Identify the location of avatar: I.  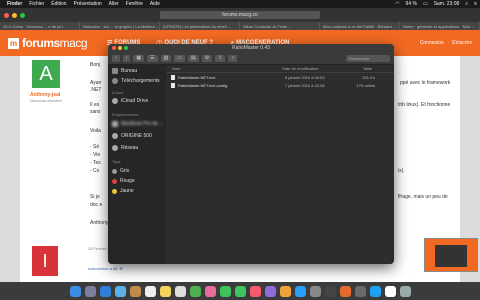
(45, 261).